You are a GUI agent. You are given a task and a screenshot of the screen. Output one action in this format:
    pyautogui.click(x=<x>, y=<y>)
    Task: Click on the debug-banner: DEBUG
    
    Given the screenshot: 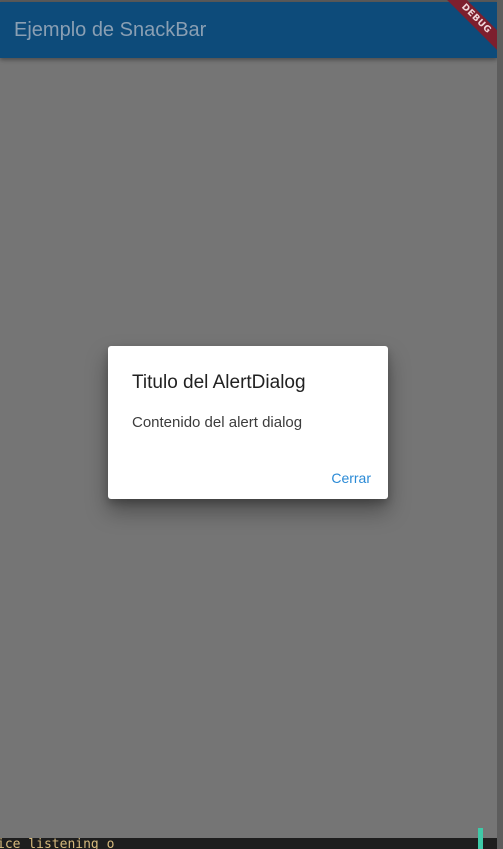 What is the action you would take?
    pyautogui.click(x=467, y=30)
    